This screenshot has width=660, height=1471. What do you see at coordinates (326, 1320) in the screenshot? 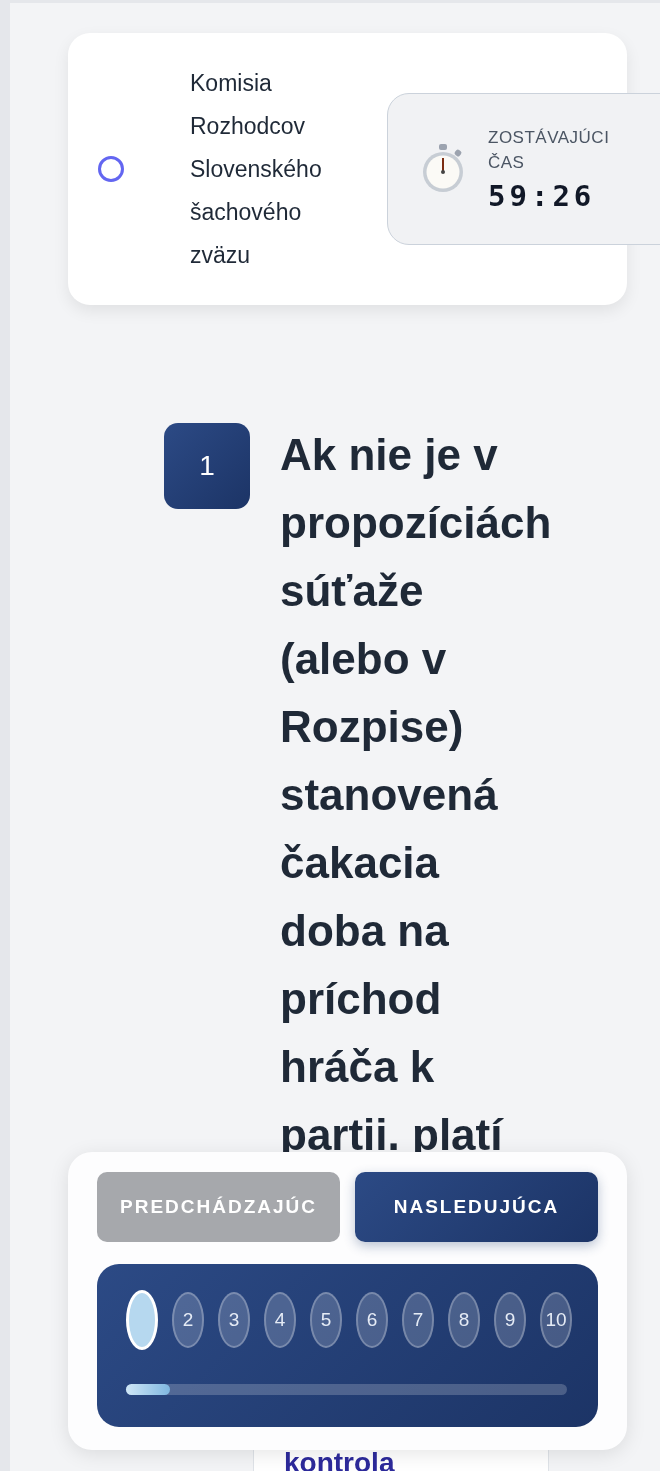
I see `page-dot: 5` at bounding box center [326, 1320].